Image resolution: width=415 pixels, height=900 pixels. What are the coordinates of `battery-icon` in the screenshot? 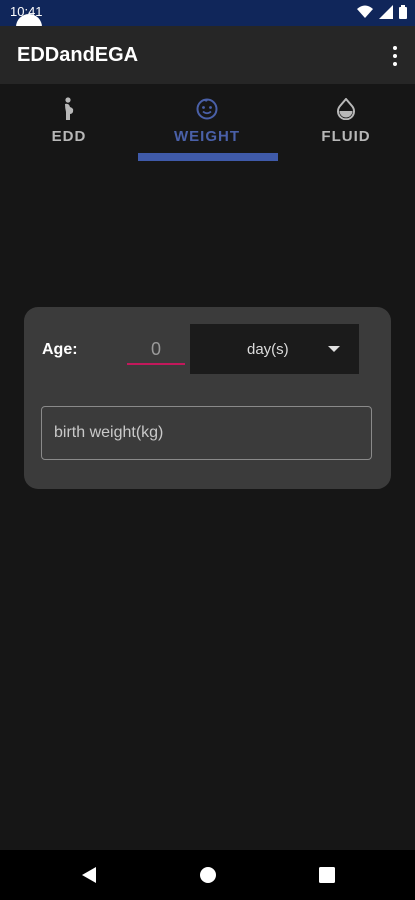 It's located at (403, 14).